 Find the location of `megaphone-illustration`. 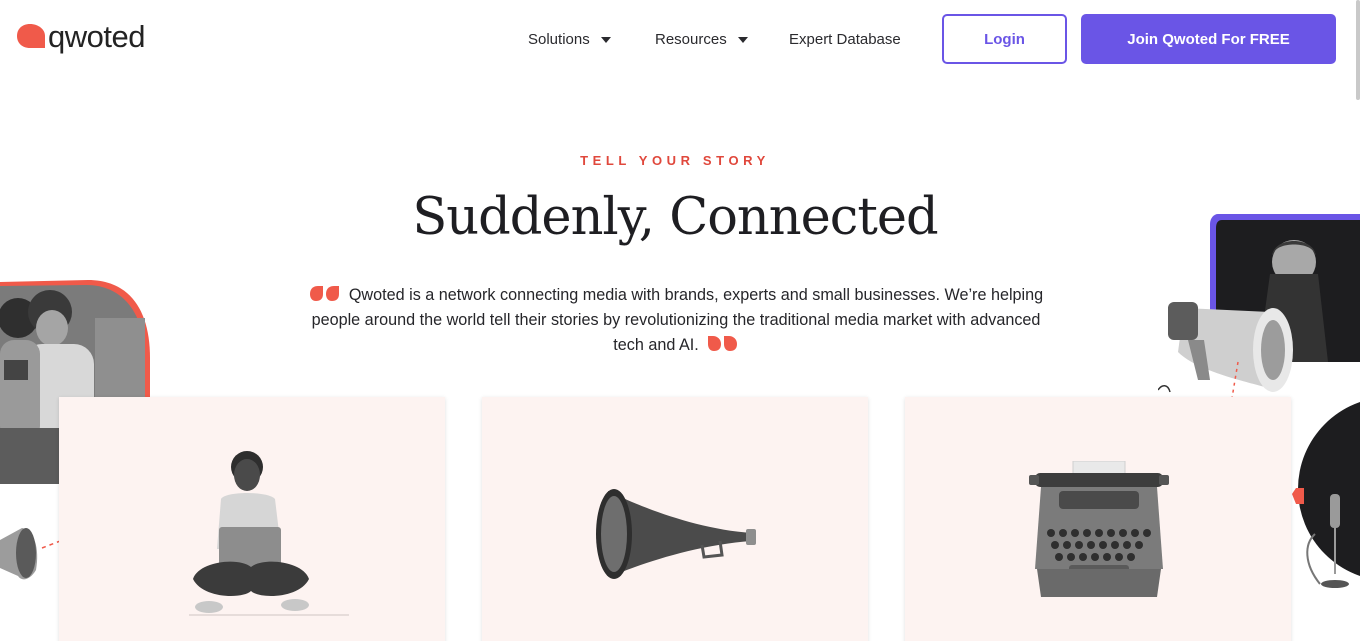

megaphone-illustration is located at coordinates (676, 534).